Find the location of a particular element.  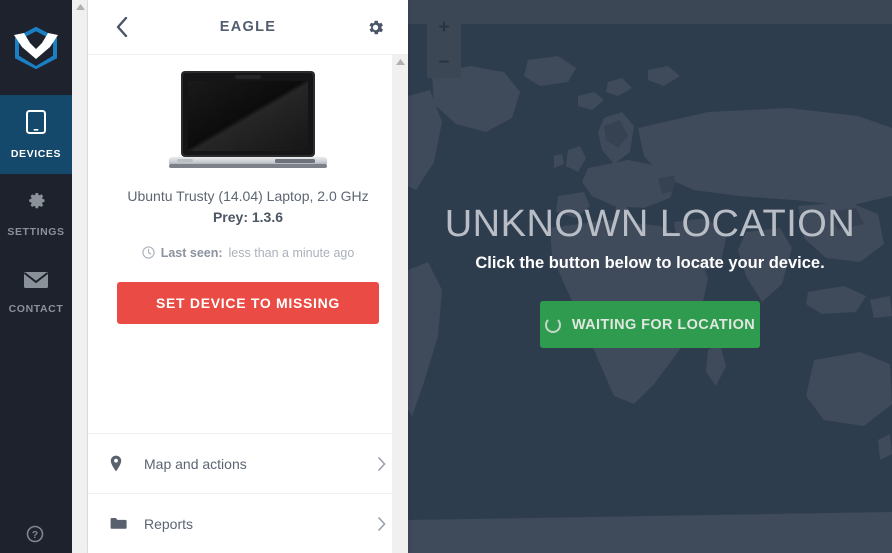

menu-item-label: Reports is located at coordinates (169, 523).